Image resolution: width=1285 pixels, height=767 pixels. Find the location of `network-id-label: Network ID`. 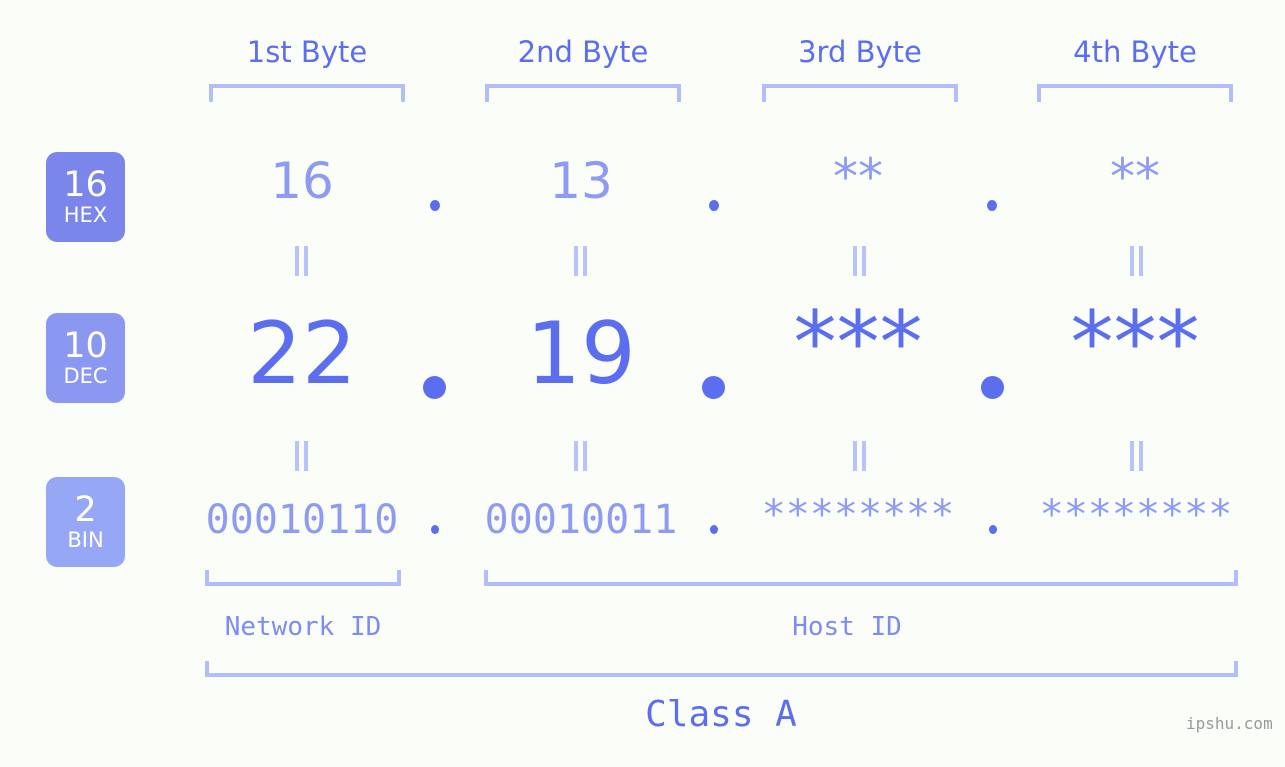

network-id-label: Network ID is located at coordinates (303, 627).